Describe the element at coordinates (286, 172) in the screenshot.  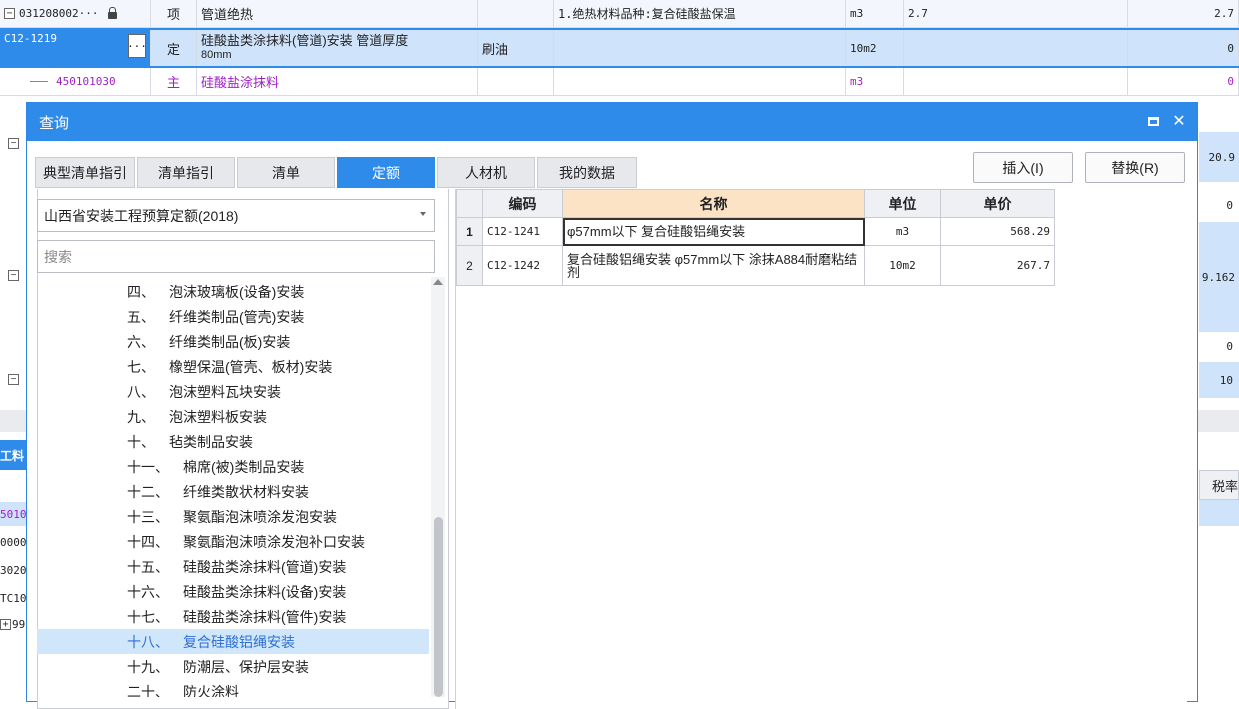
I see `tab-bill: 清单` at that location.